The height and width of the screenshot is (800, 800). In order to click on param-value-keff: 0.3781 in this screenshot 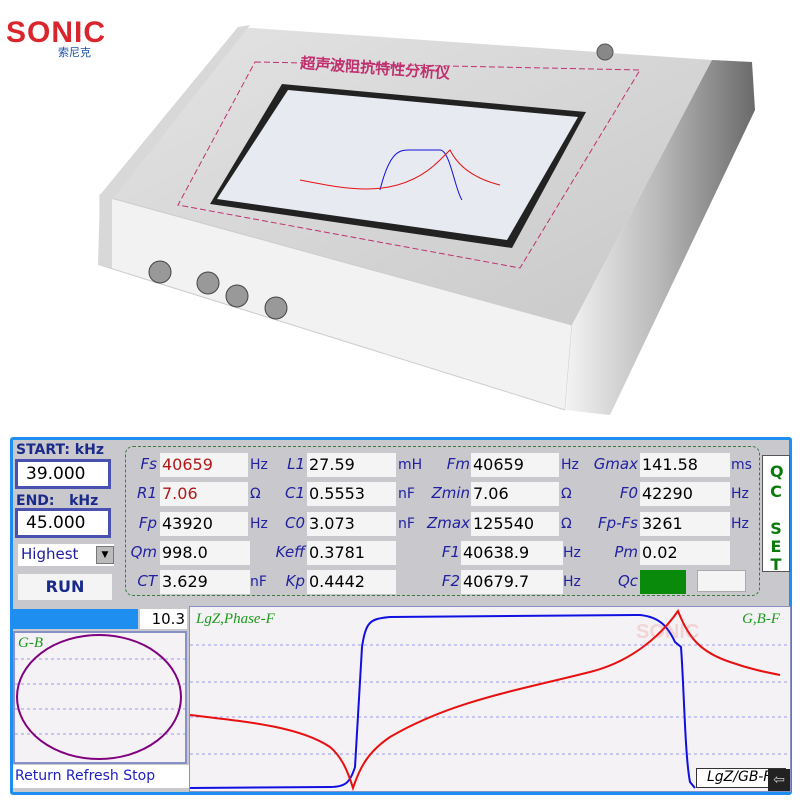, I will do `click(351, 553)`.